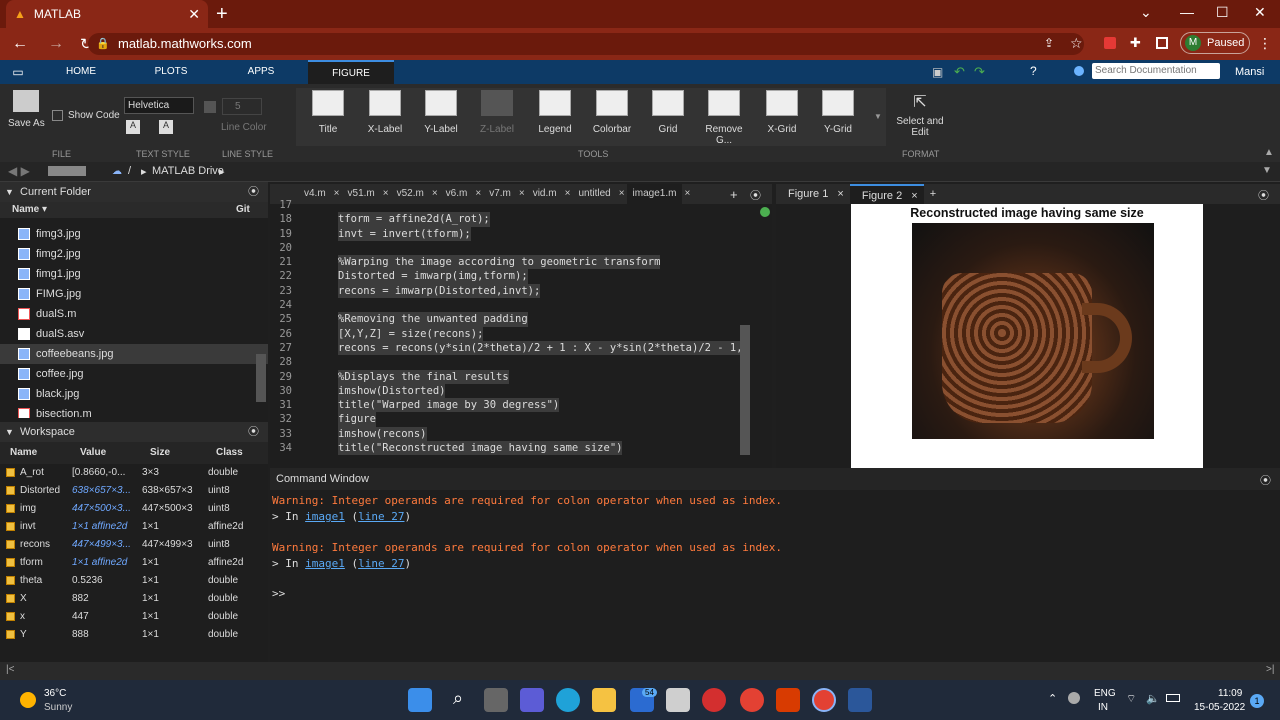 The image size is (1280, 720). What do you see at coordinates (496, 700) in the screenshot?
I see `task-view-icon` at bounding box center [496, 700].